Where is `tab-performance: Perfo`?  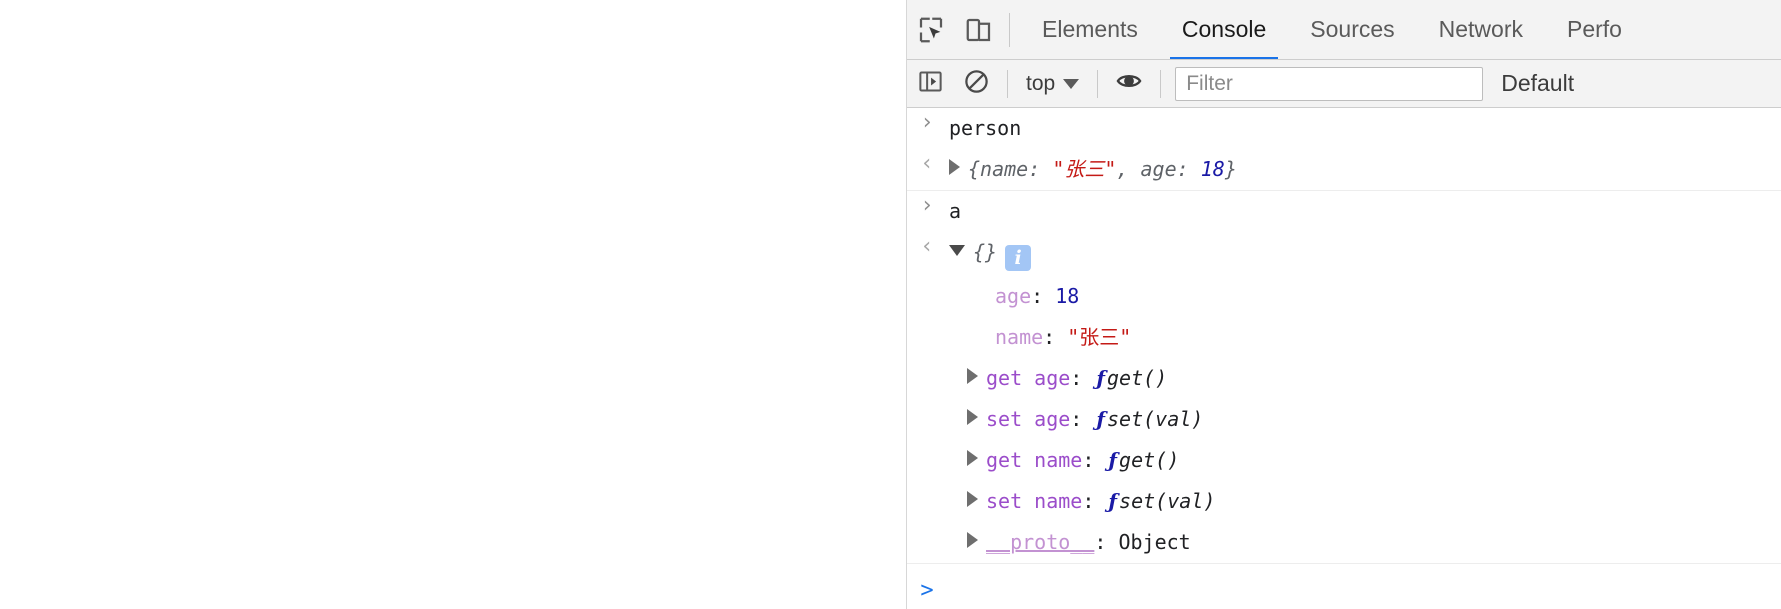
tab-performance: Perfo is located at coordinates (1594, 29).